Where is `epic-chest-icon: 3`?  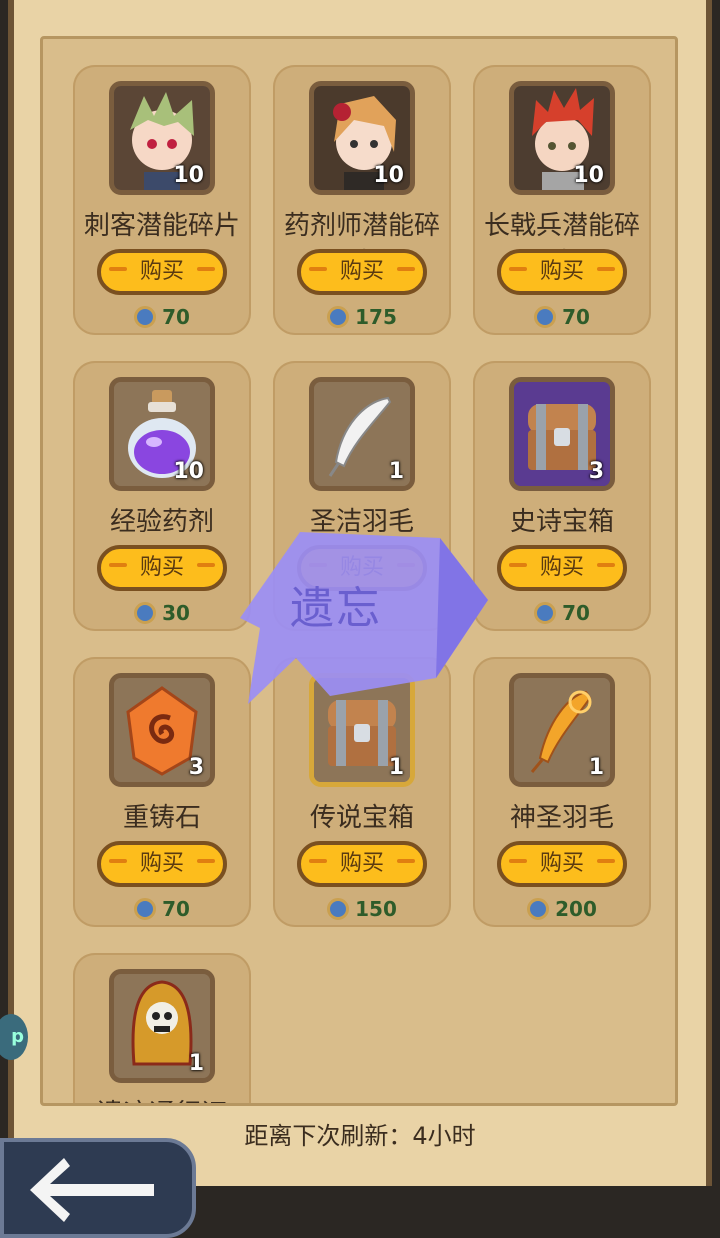 epic-chest-icon: 3 is located at coordinates (562, 434).